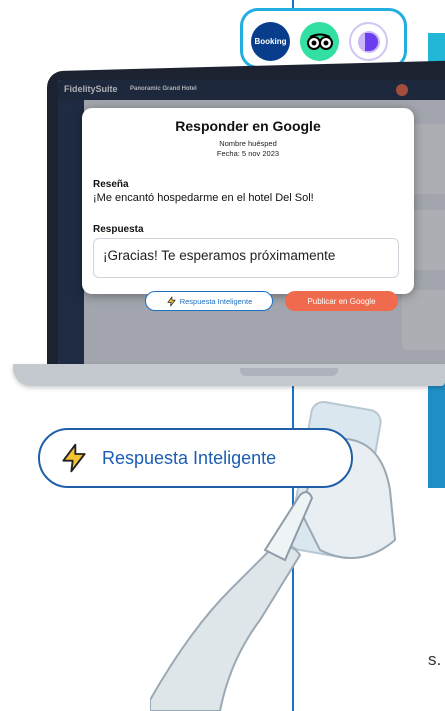 This screenshot has height=711, width=445. What do you see at coordinates (118, 229) in the screenshot?
I see `response-label: Respuesta` at bounding box center [118, 229].